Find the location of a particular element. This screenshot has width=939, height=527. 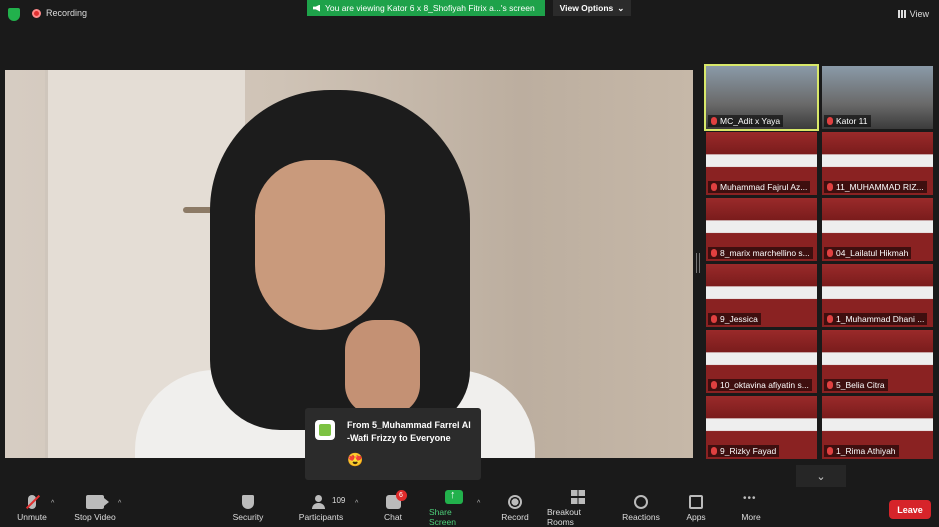

apps-button: Apps is located at coordinates (696, 508).